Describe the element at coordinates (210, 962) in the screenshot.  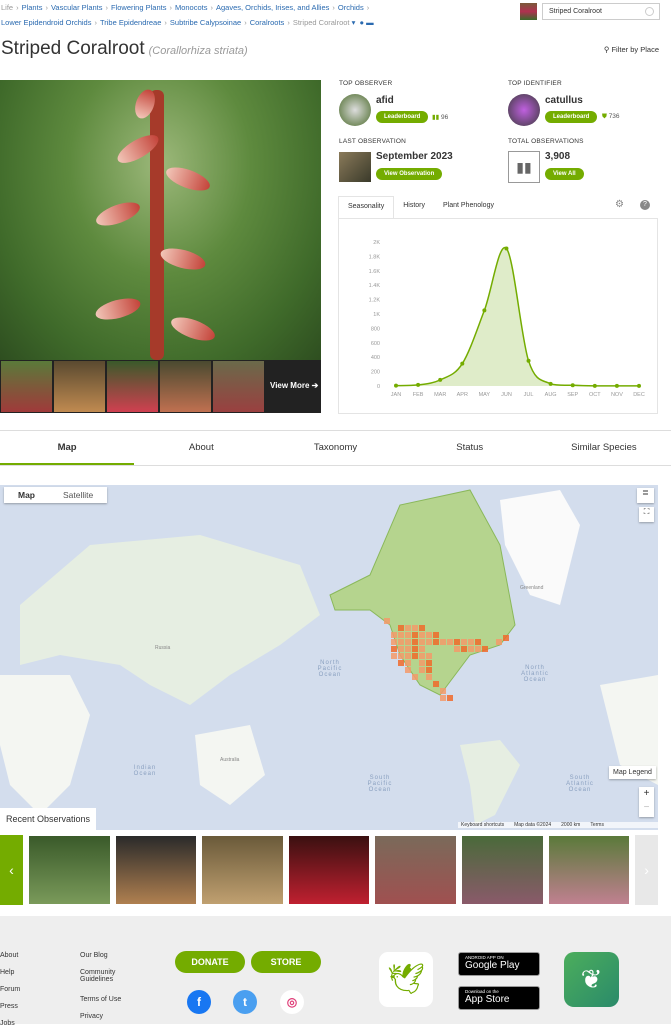
I see `donate-button: DONATE` at that location.